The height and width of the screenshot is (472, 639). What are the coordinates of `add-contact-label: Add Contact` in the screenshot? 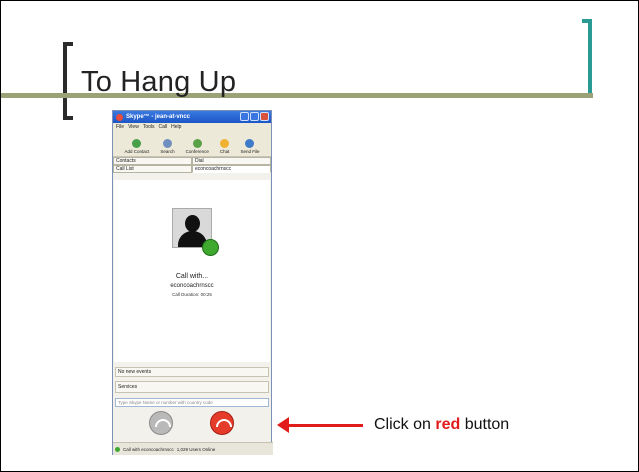 It's located at (137, 151).